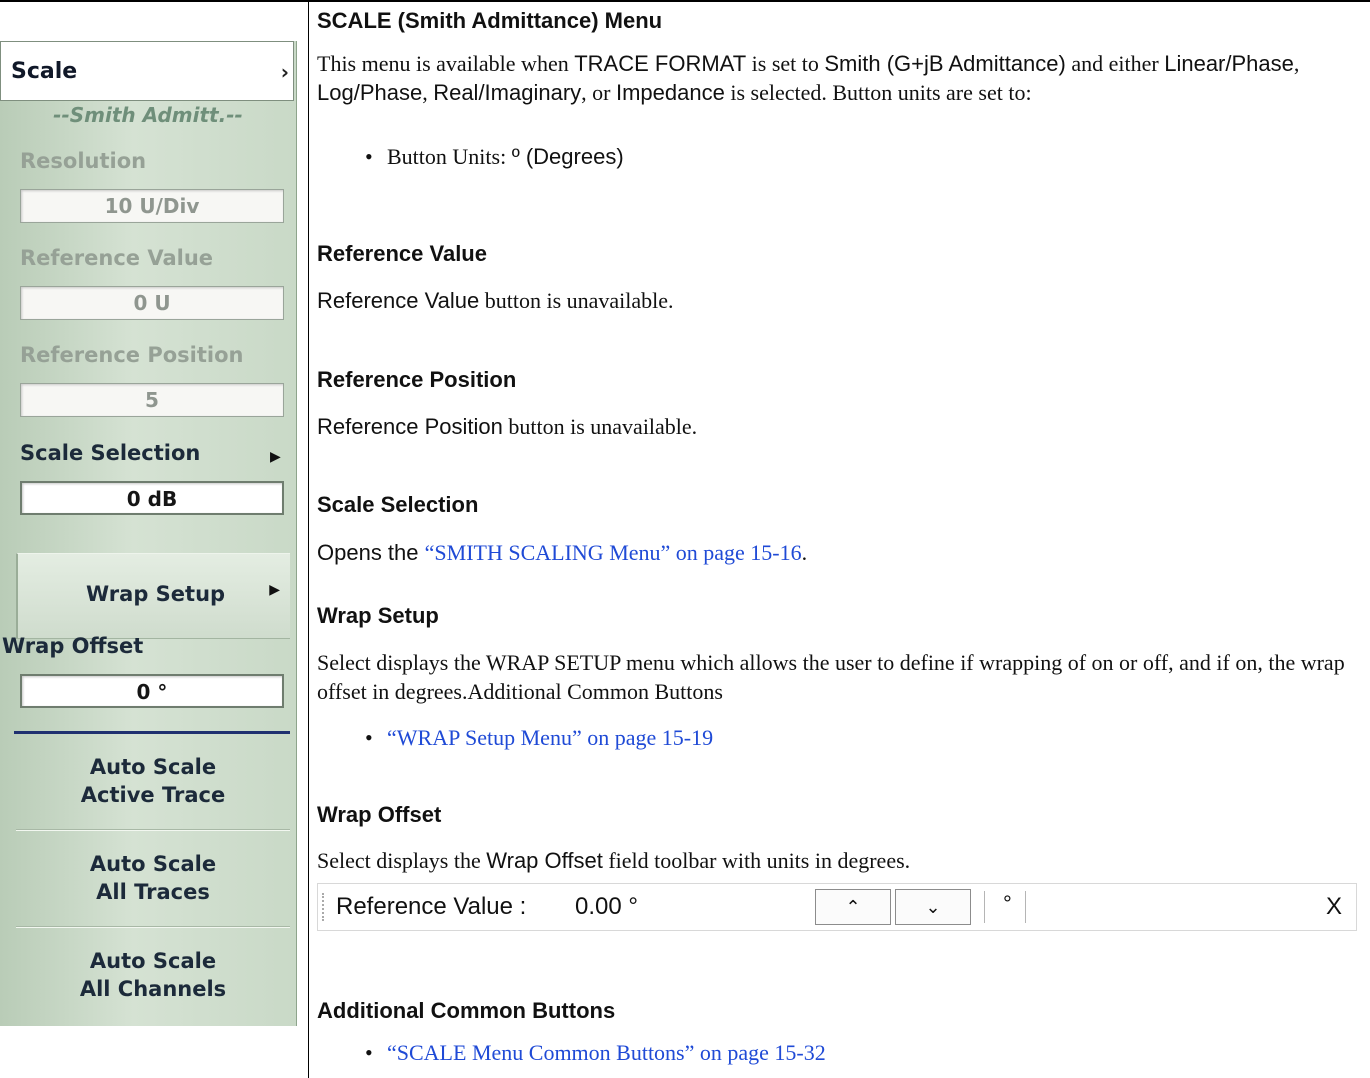 Image resolution: width=1370 pixels, height=1078 pixels. What do you see at coordinates (153, 781) in the screenshot?
I see `auto-scale-active-trace-button: Auto Scale Active Trace` at bounding box center [153, 781].